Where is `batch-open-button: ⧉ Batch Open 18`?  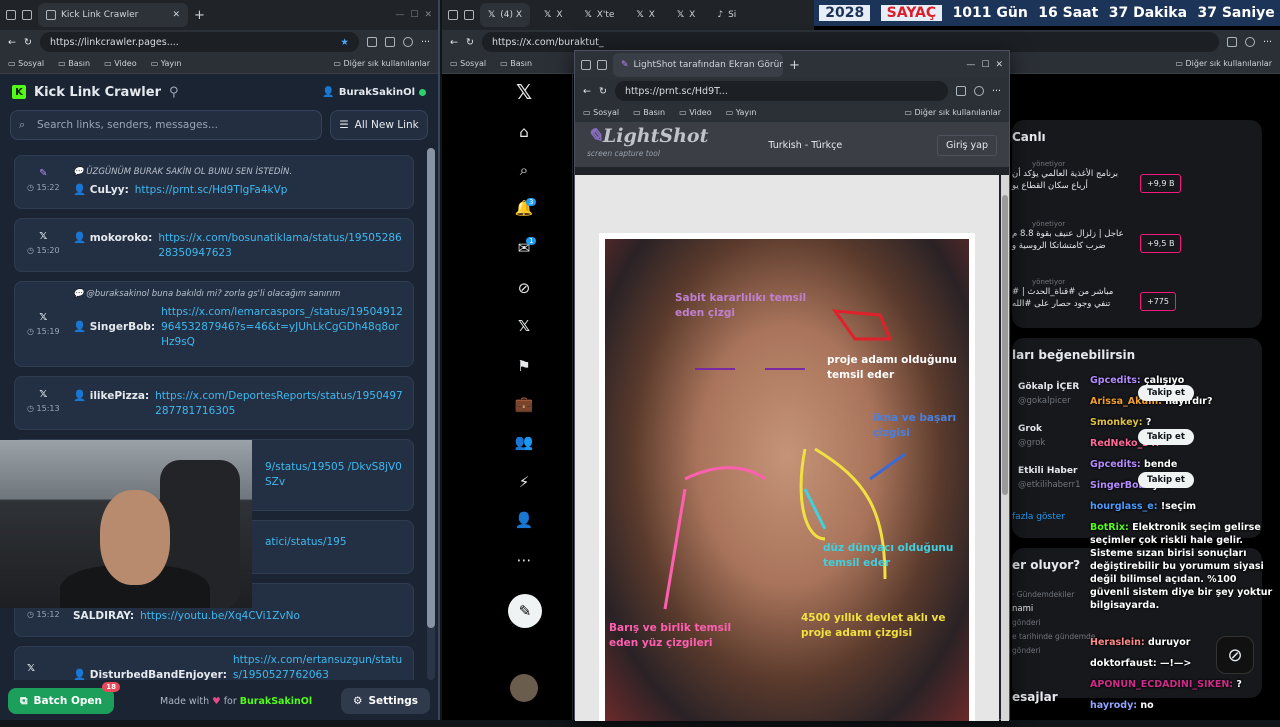
batch-open-button: ⧉ Batch Open 18 is located at coordinates (64, 698).